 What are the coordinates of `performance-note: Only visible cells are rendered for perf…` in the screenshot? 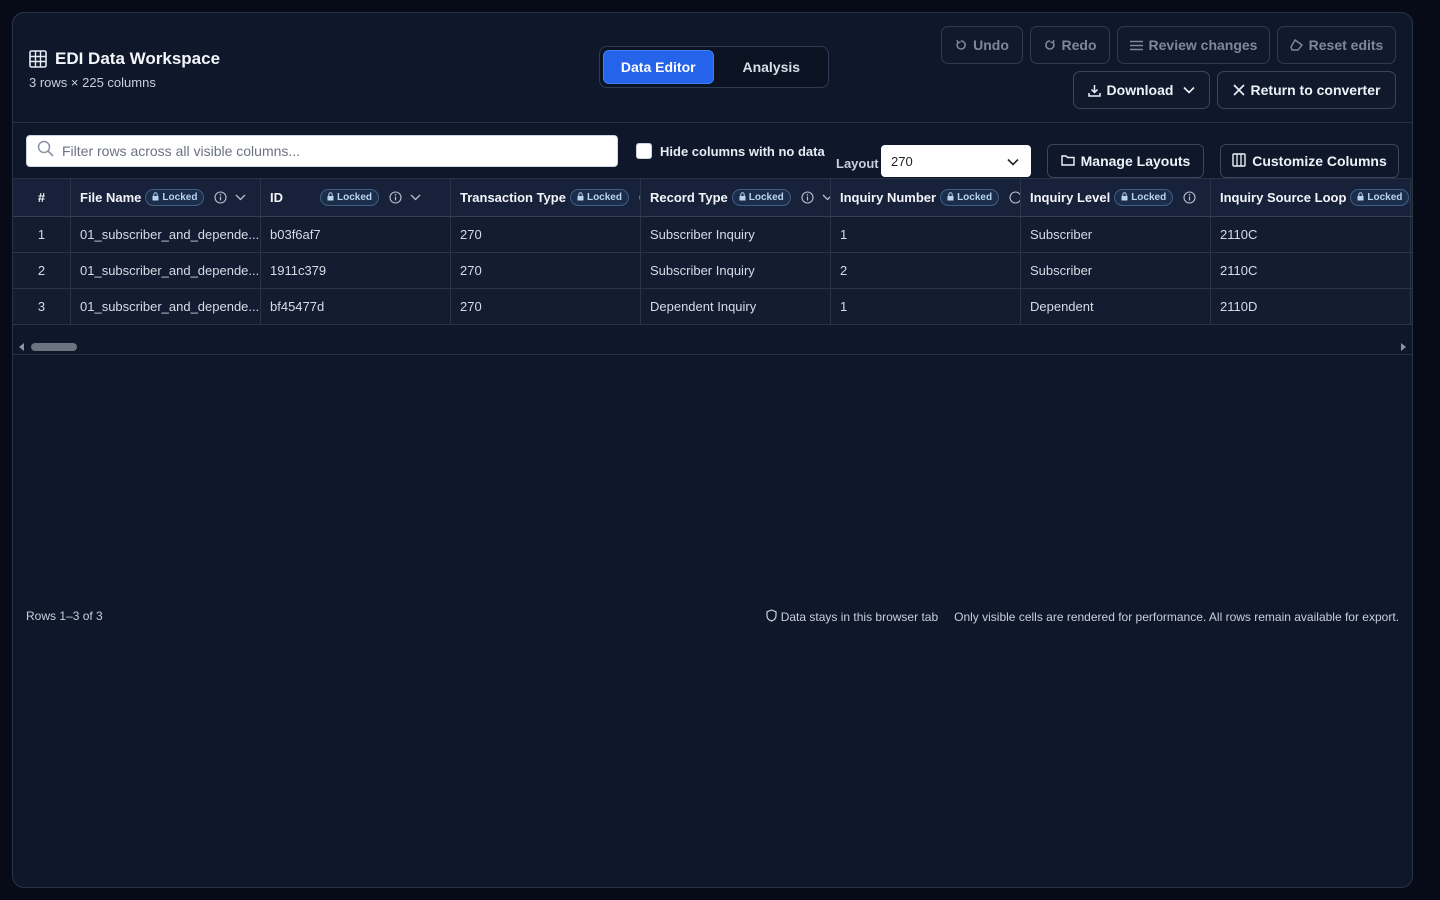 It's located at (1176, 617).